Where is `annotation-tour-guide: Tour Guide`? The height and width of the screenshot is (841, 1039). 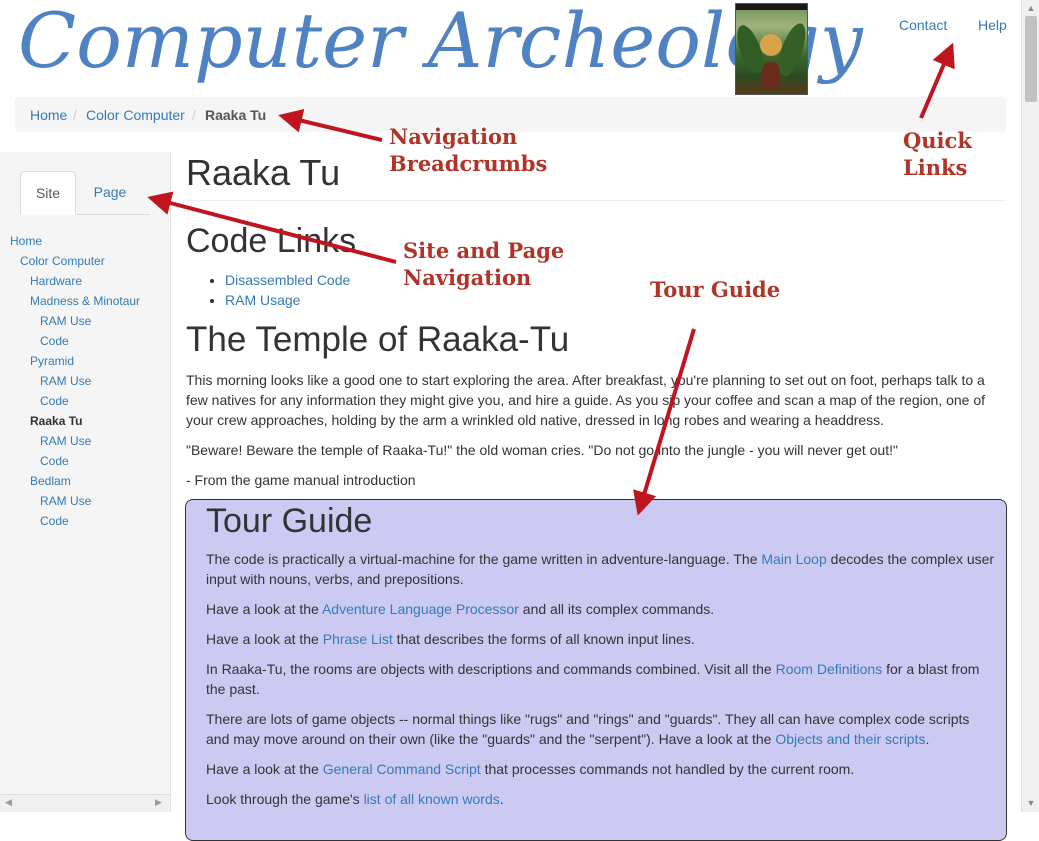 annotation-tour-guide: Tour Guide is located at coordinates (715, 289).